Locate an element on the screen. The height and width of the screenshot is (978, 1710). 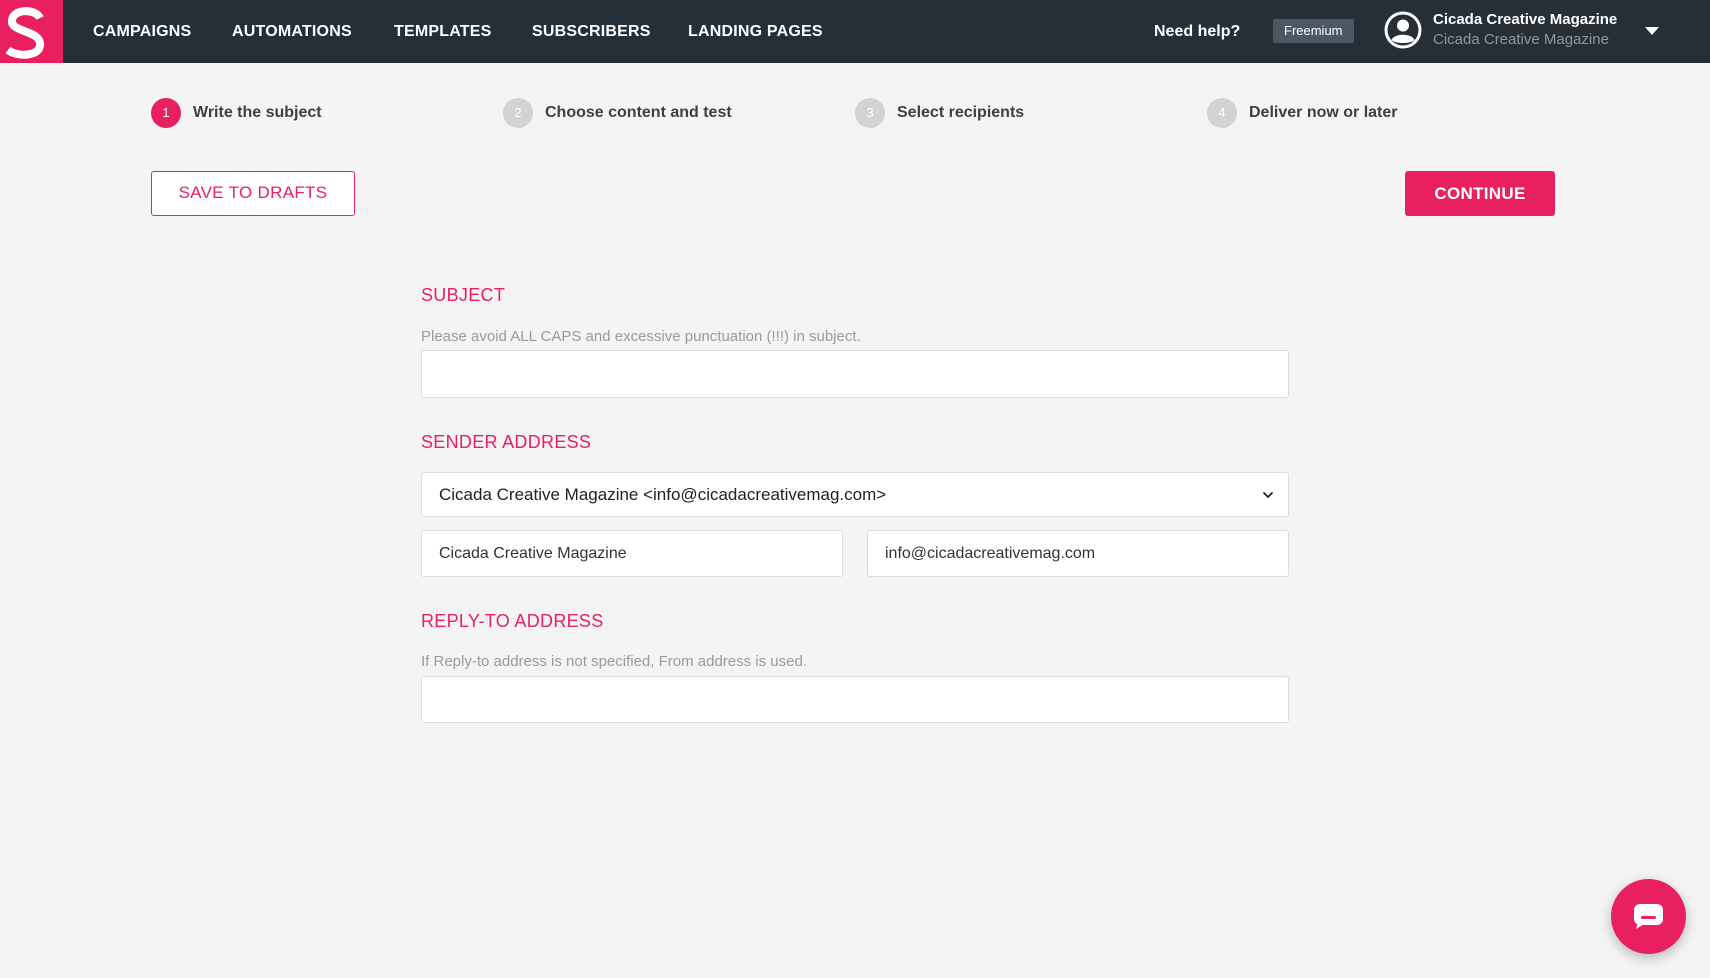
step-label: Choose content and test is located at coordinates (638, 112).